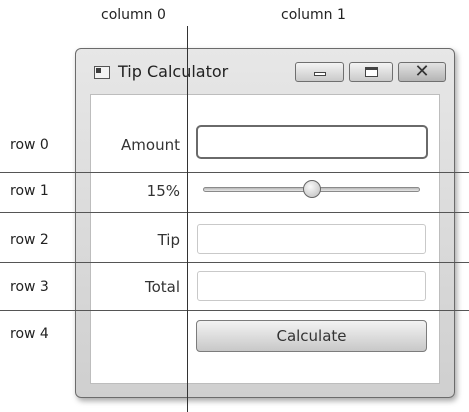  I want to click on minimize-button, so click(319, 72).